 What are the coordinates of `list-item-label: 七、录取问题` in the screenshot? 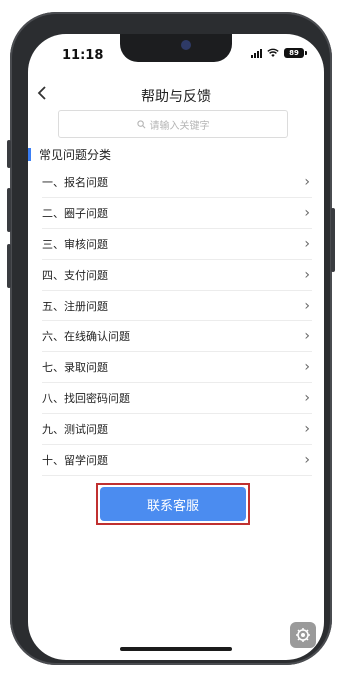 It's located at (75, 368).